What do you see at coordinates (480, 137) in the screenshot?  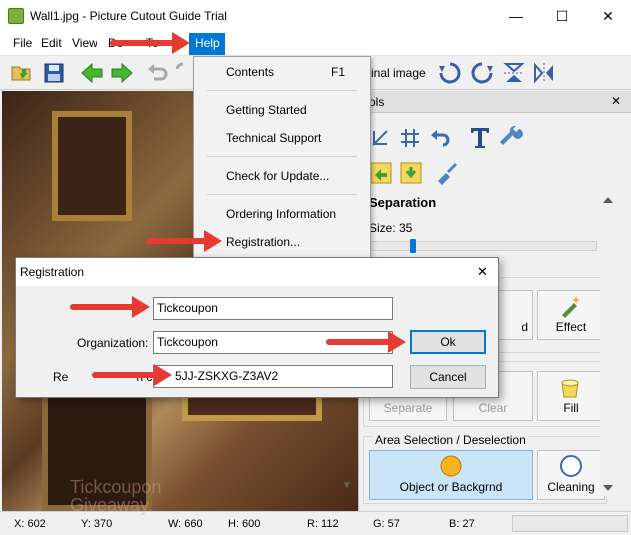 I see `text-tool-icon` at bounding box center [480, 137].